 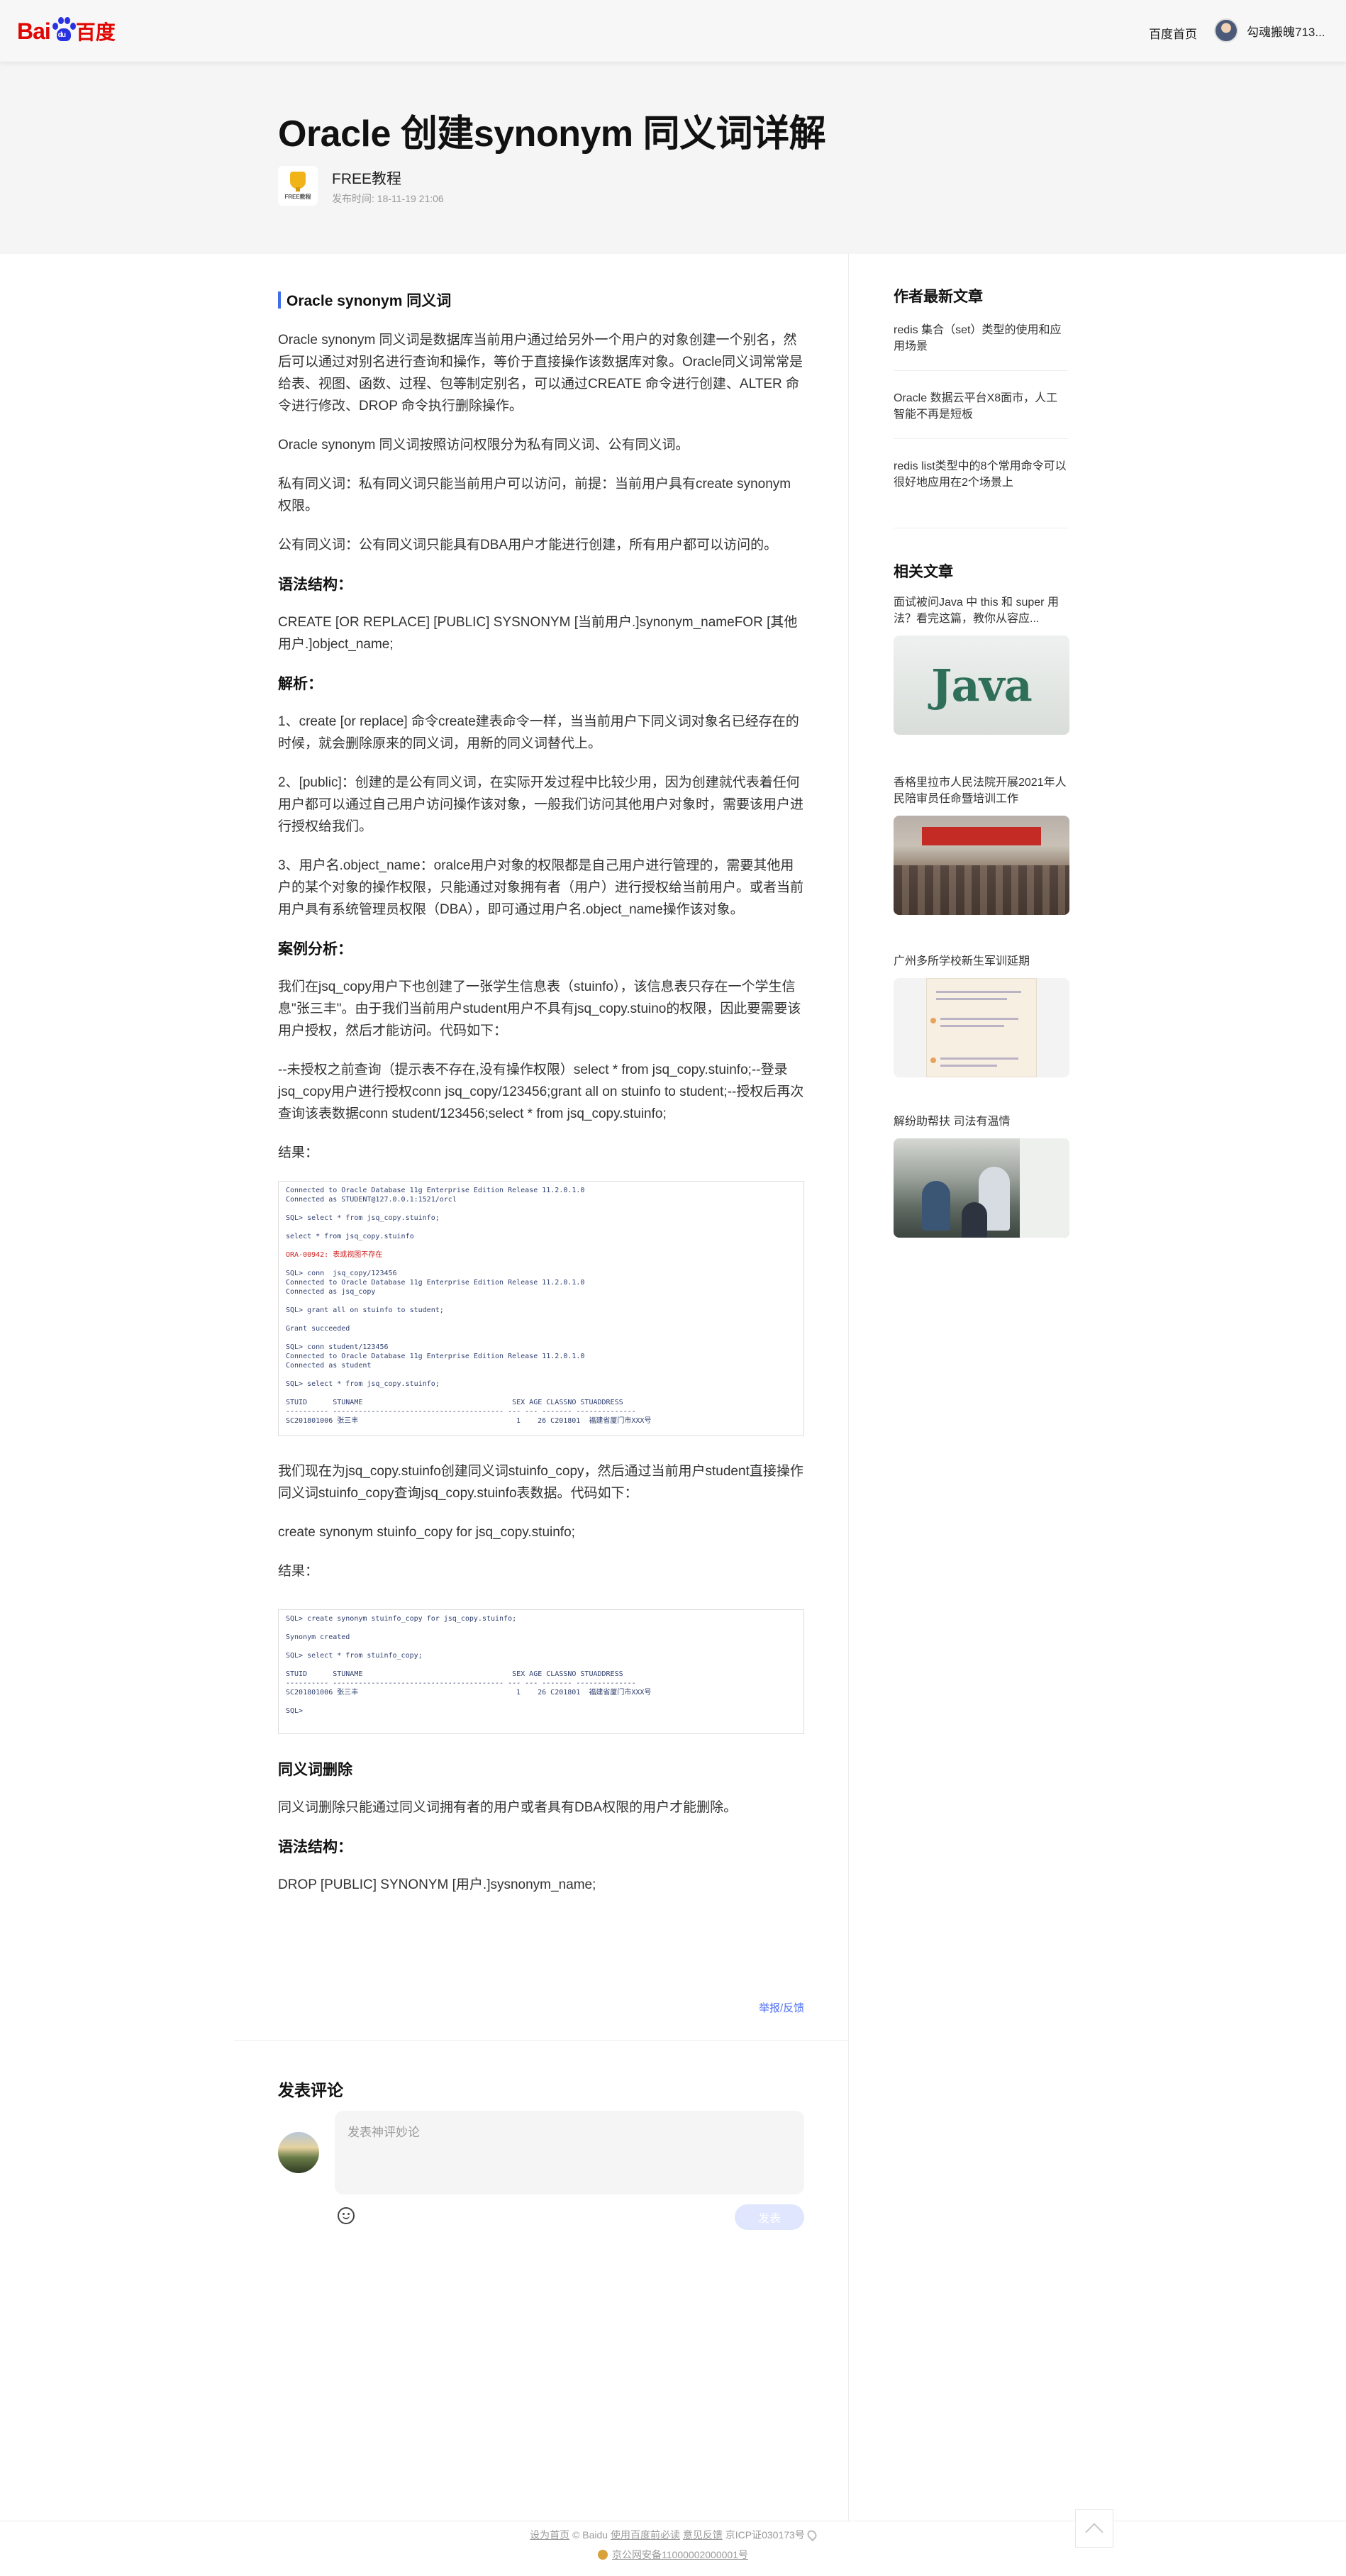 What do you see at coordinates (673, 158) in the screenshot?
I see `article-header` at bounding box center [673, 158].